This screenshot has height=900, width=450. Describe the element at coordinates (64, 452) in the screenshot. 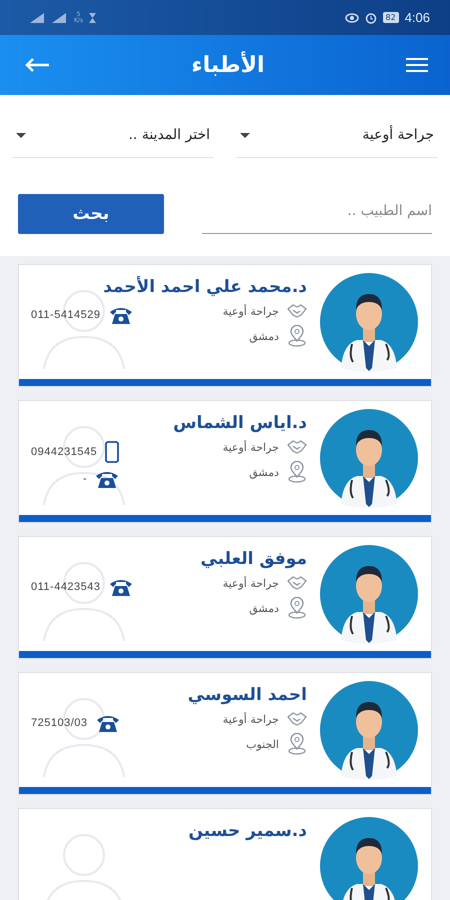

I see `phone-number: 0944231545` at that location.